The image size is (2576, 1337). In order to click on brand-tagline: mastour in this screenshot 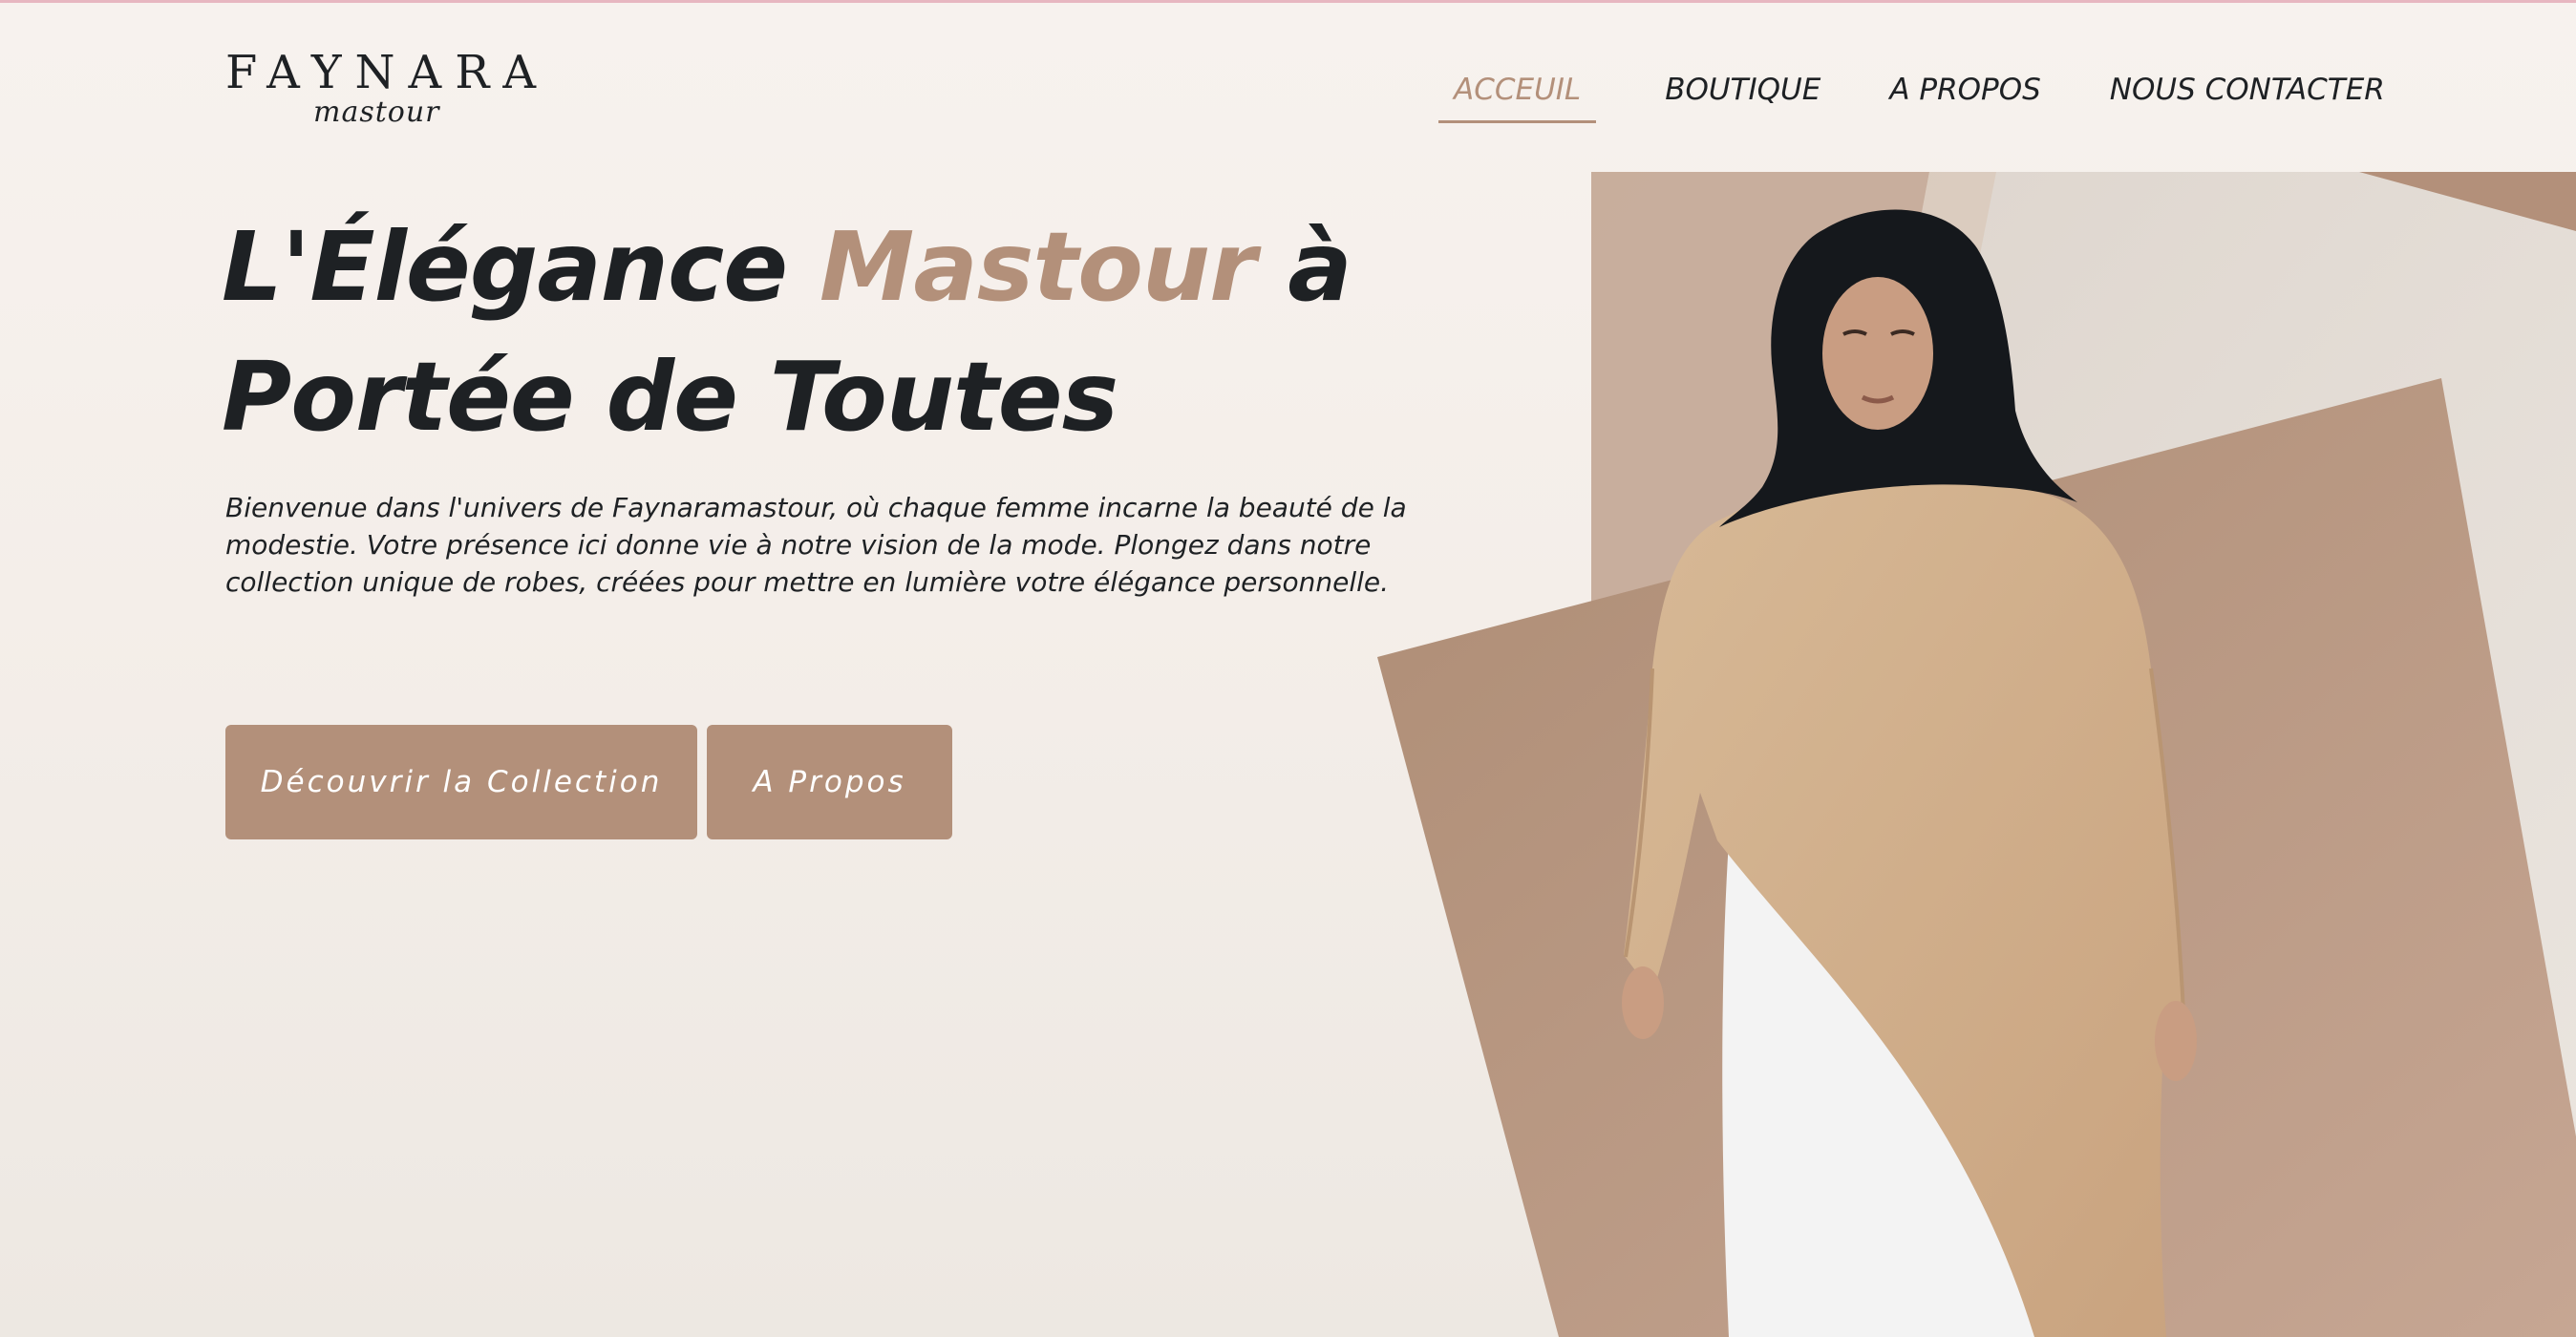, I will do `click(376, 112)`.